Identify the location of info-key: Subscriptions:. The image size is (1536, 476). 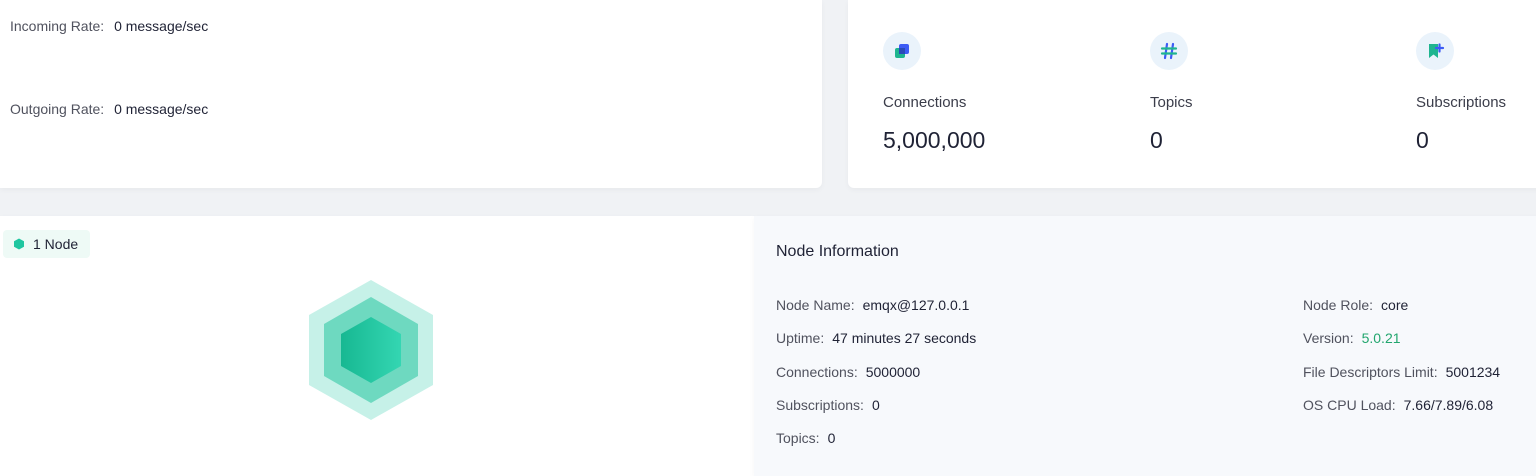
(820, 405).